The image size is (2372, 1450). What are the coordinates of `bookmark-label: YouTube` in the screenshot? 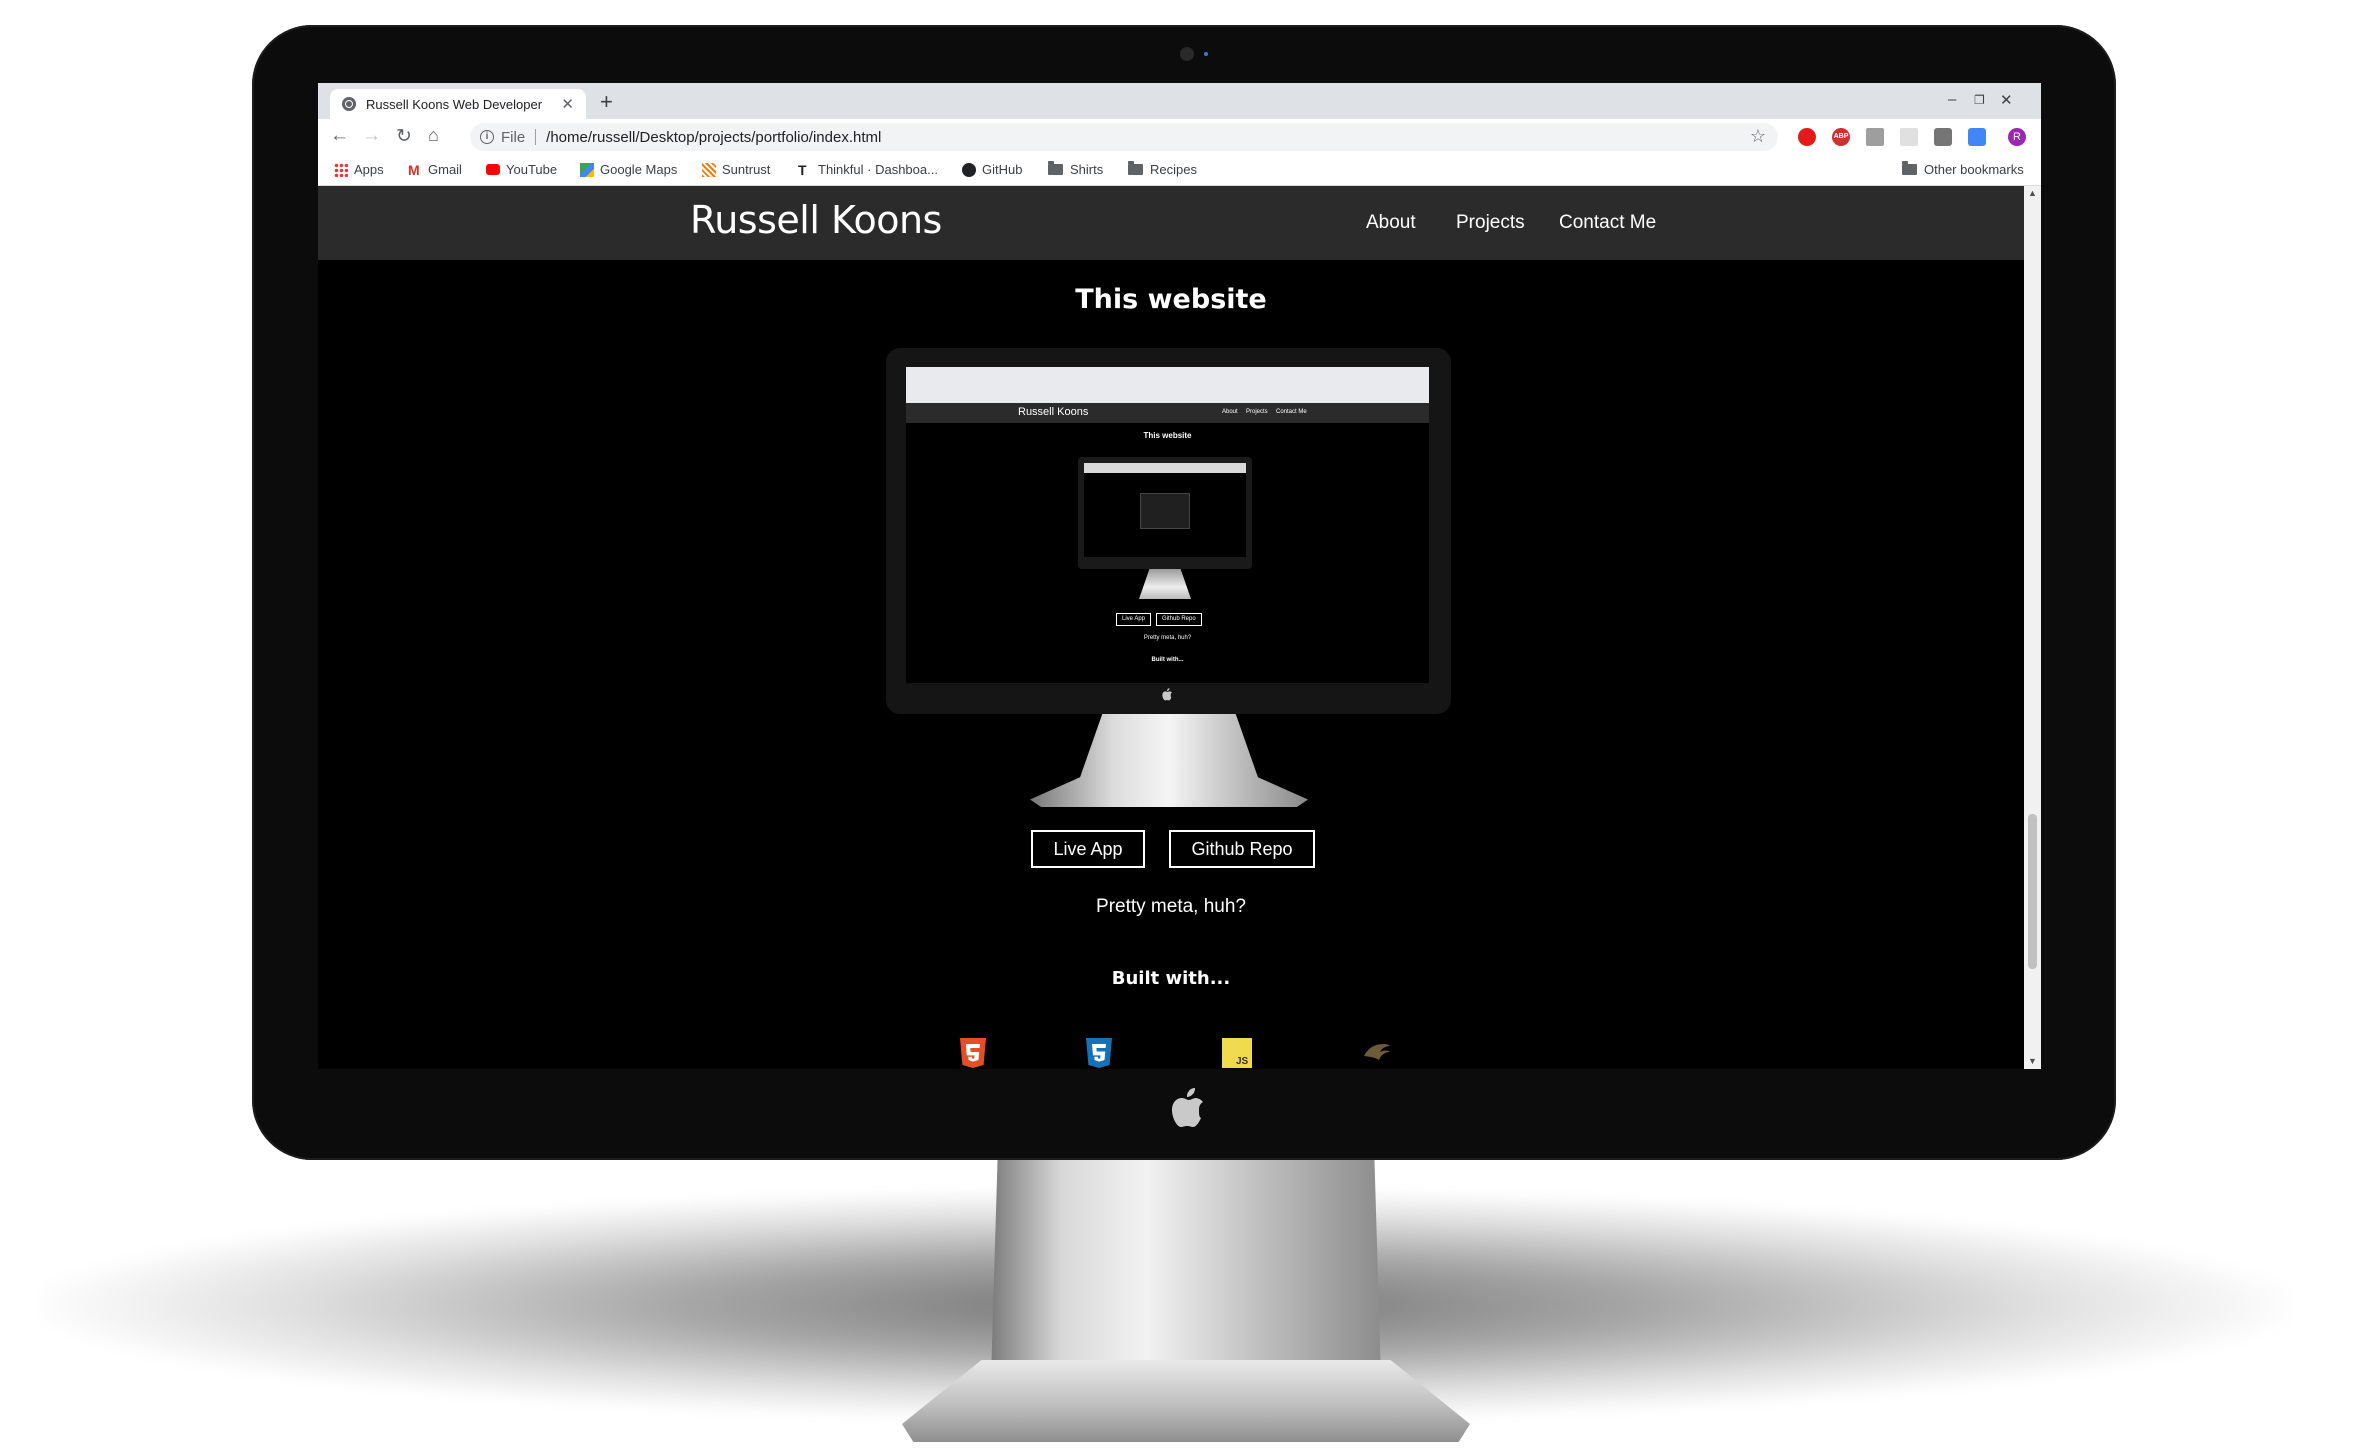 It's located at (532, 169).